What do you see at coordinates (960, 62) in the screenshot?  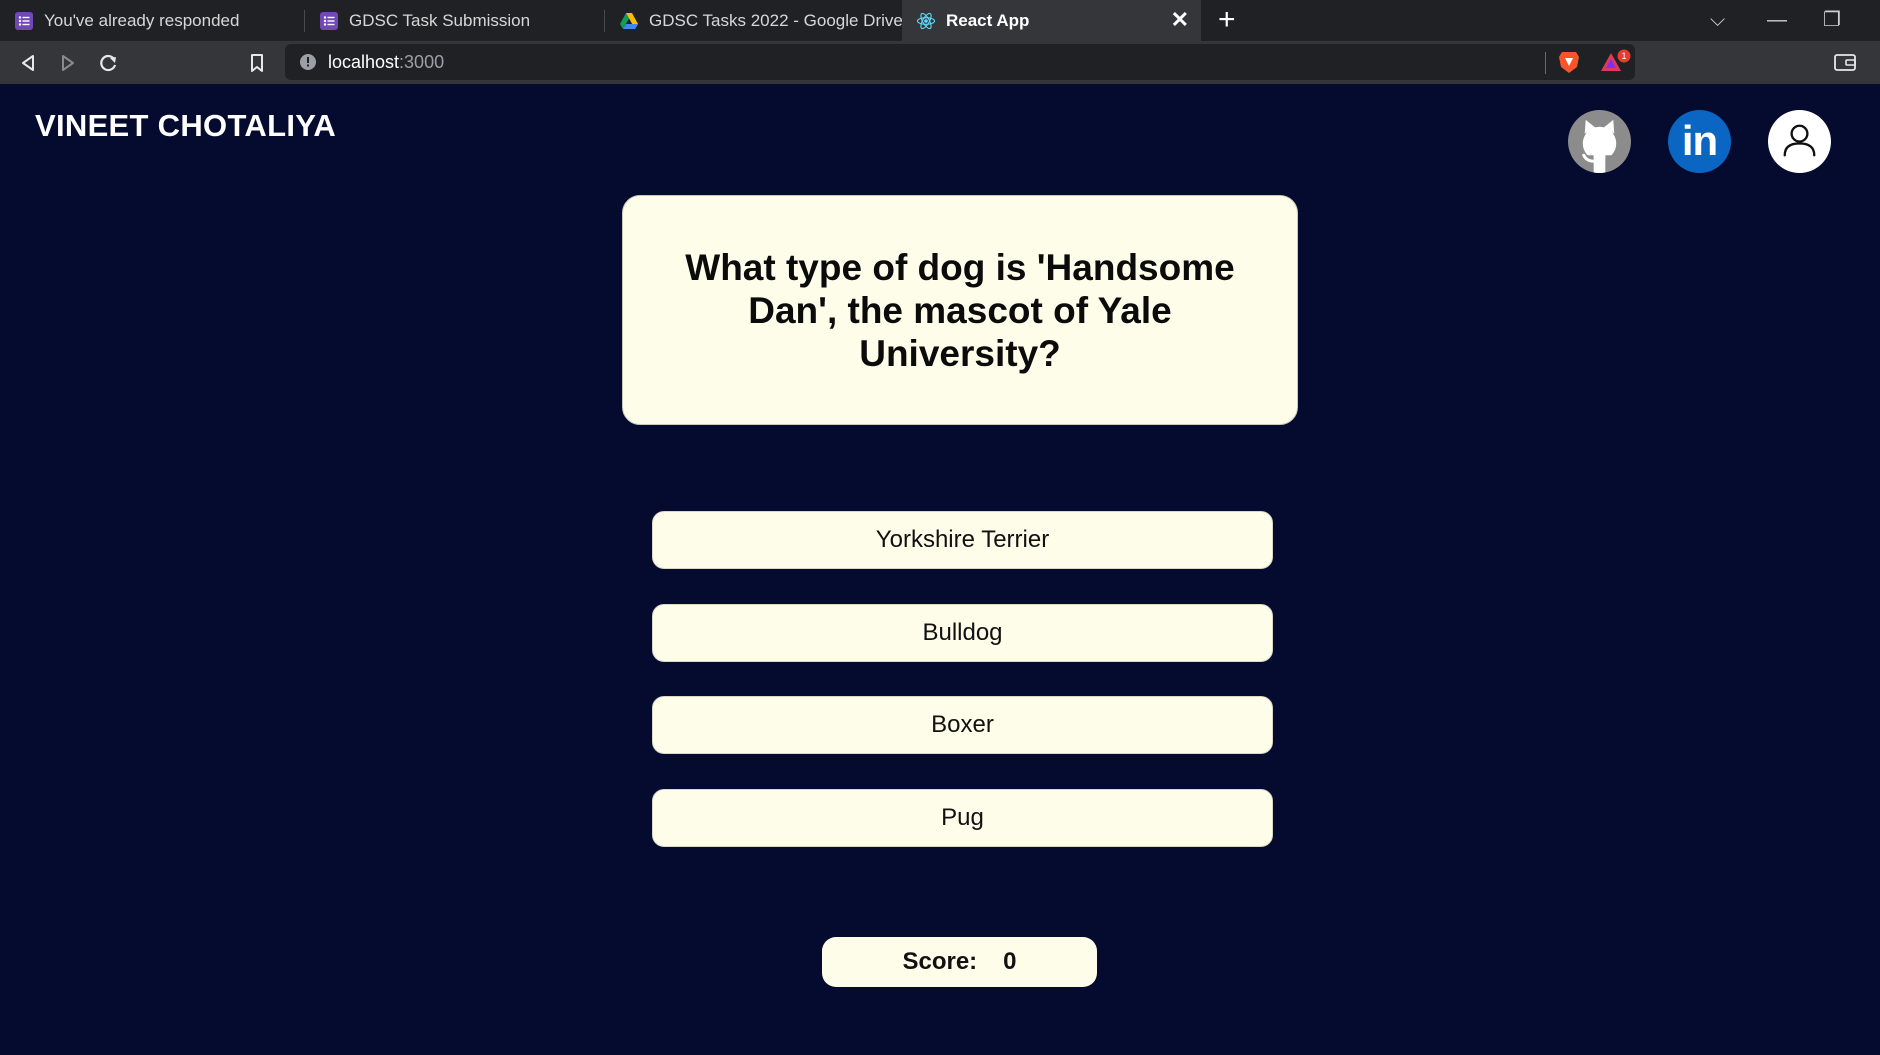 I see `address-bar: localhost:3000 1` at bounding box center [960, 62].